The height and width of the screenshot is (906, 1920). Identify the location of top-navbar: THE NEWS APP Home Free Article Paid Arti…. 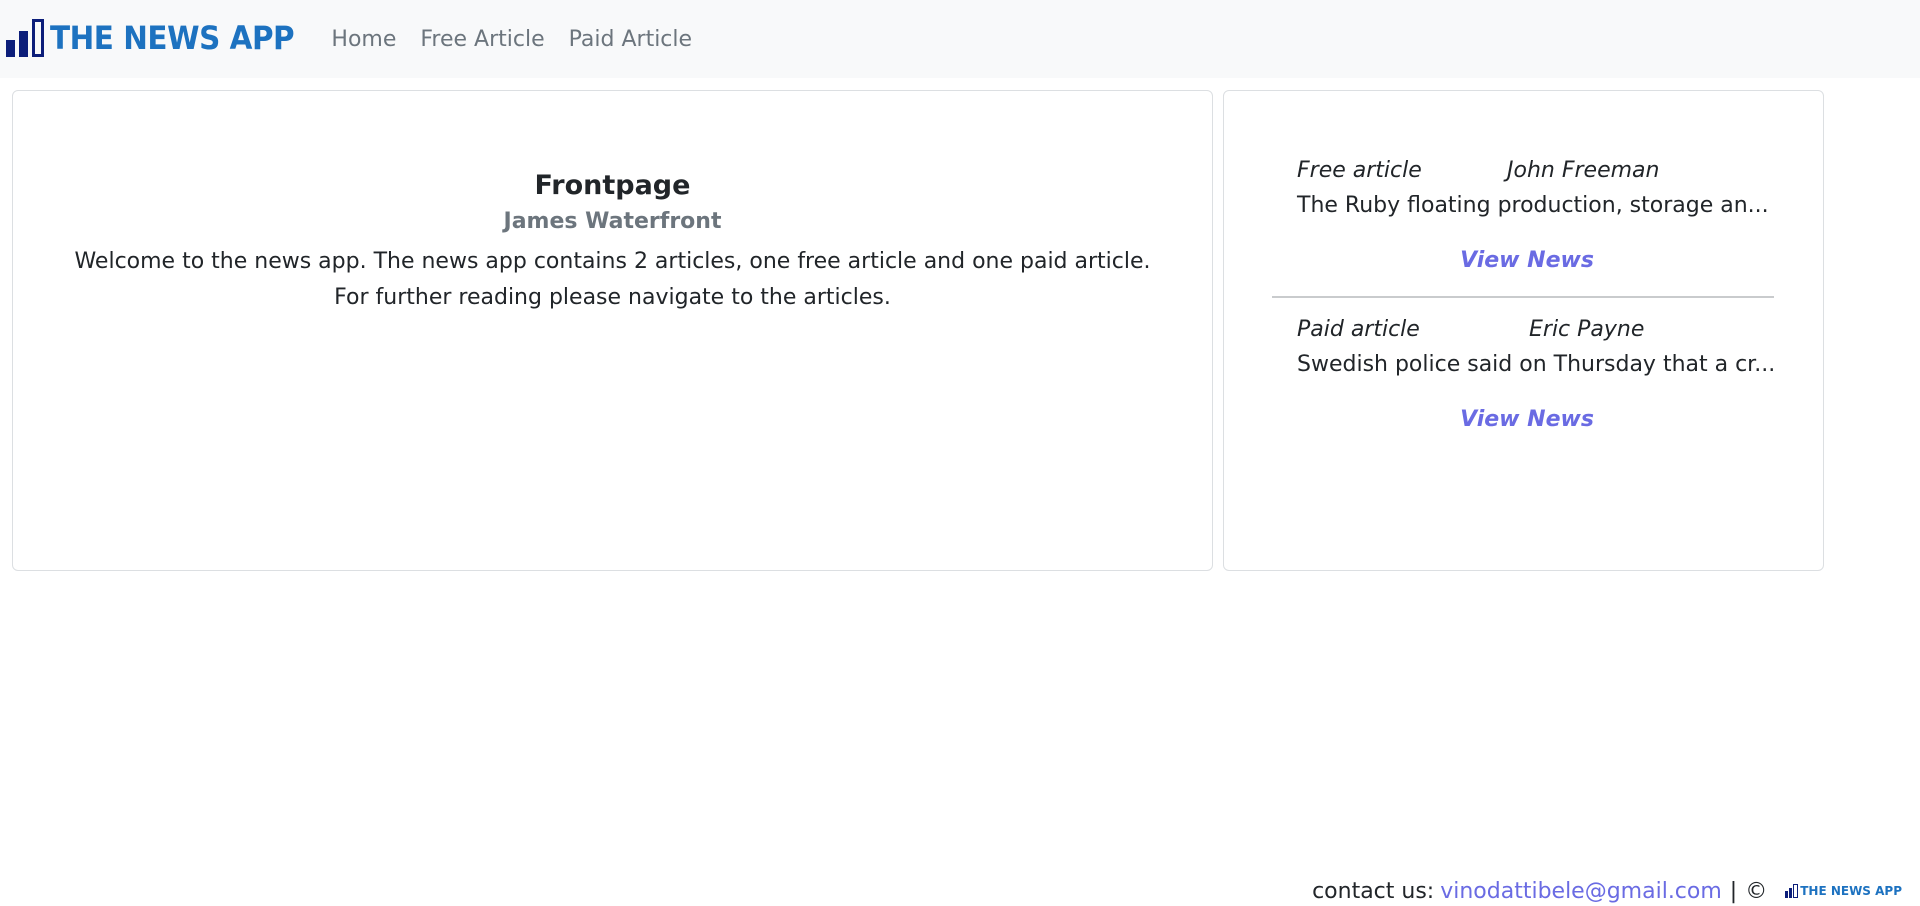
(960, 39).